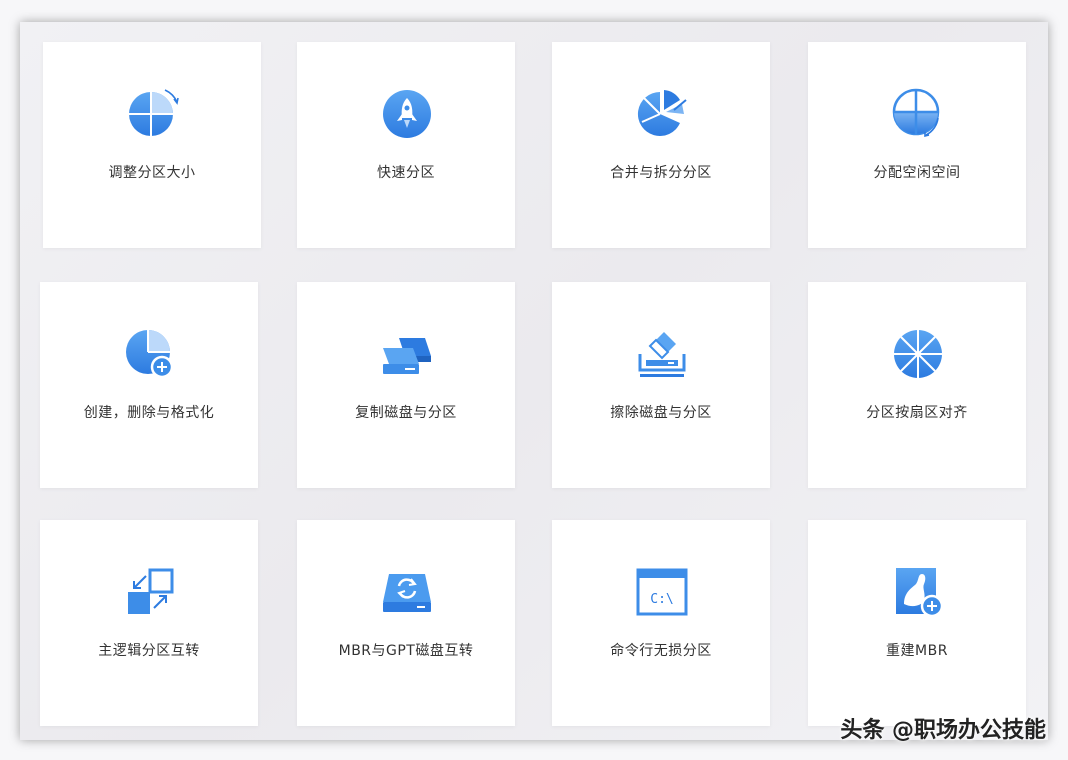 Image resolution: width=1068 pixels, height=760 pixels. Describe the element at coordinates (661, 413) in the screenshot. I see `feature-label: 擦除磁盘与分区` at that location.